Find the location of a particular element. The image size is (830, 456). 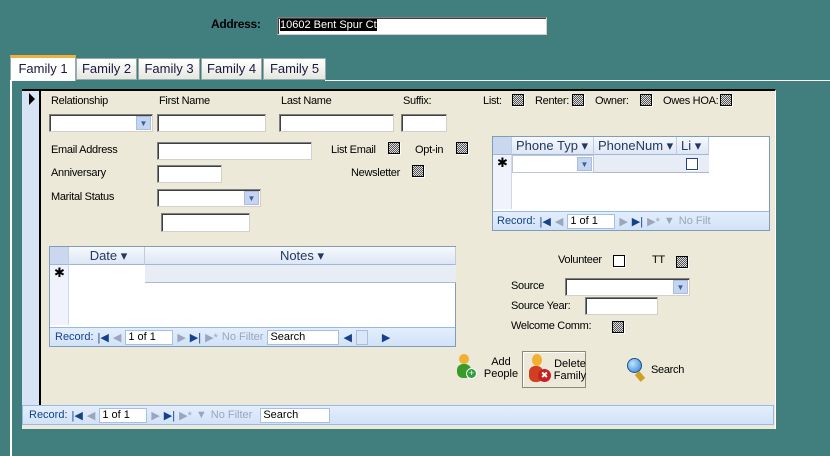

add-people-icon is located at coordinates (464, 359).